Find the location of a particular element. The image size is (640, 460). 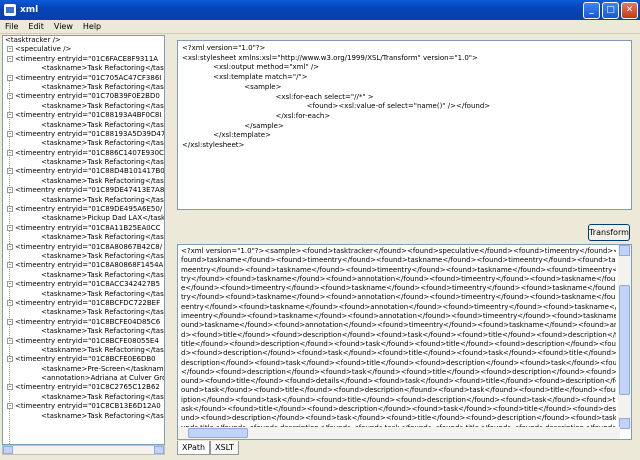

scroll-right-icon is located at coordinates (159, 450).